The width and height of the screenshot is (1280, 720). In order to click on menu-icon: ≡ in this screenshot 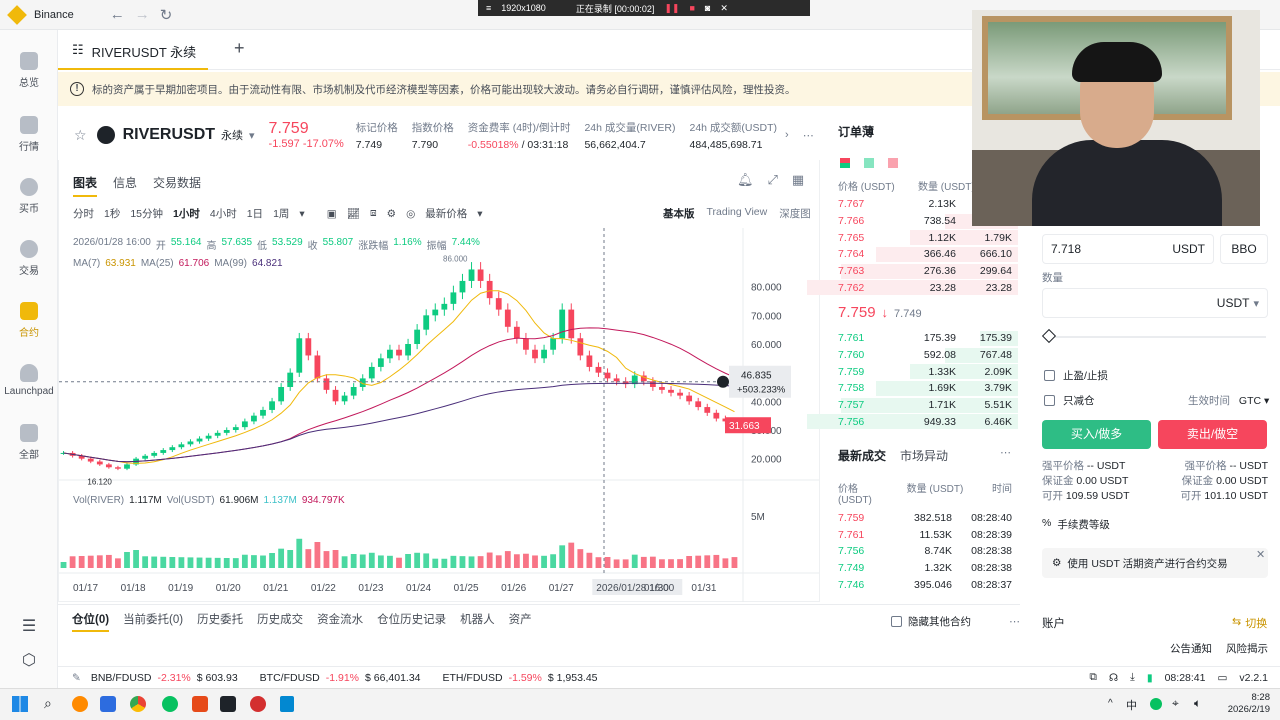, I will do `click(488, 8)`.